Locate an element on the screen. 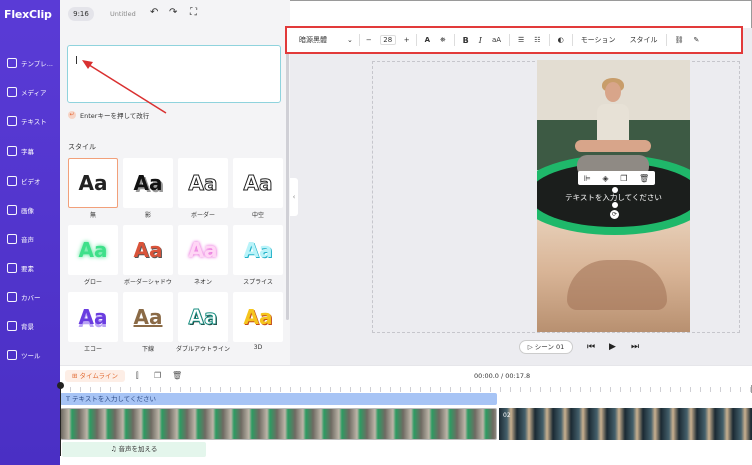 The image size is (752, 465). add-audio-button: ♫ 音声を加える is located at coordinates (134, 449).